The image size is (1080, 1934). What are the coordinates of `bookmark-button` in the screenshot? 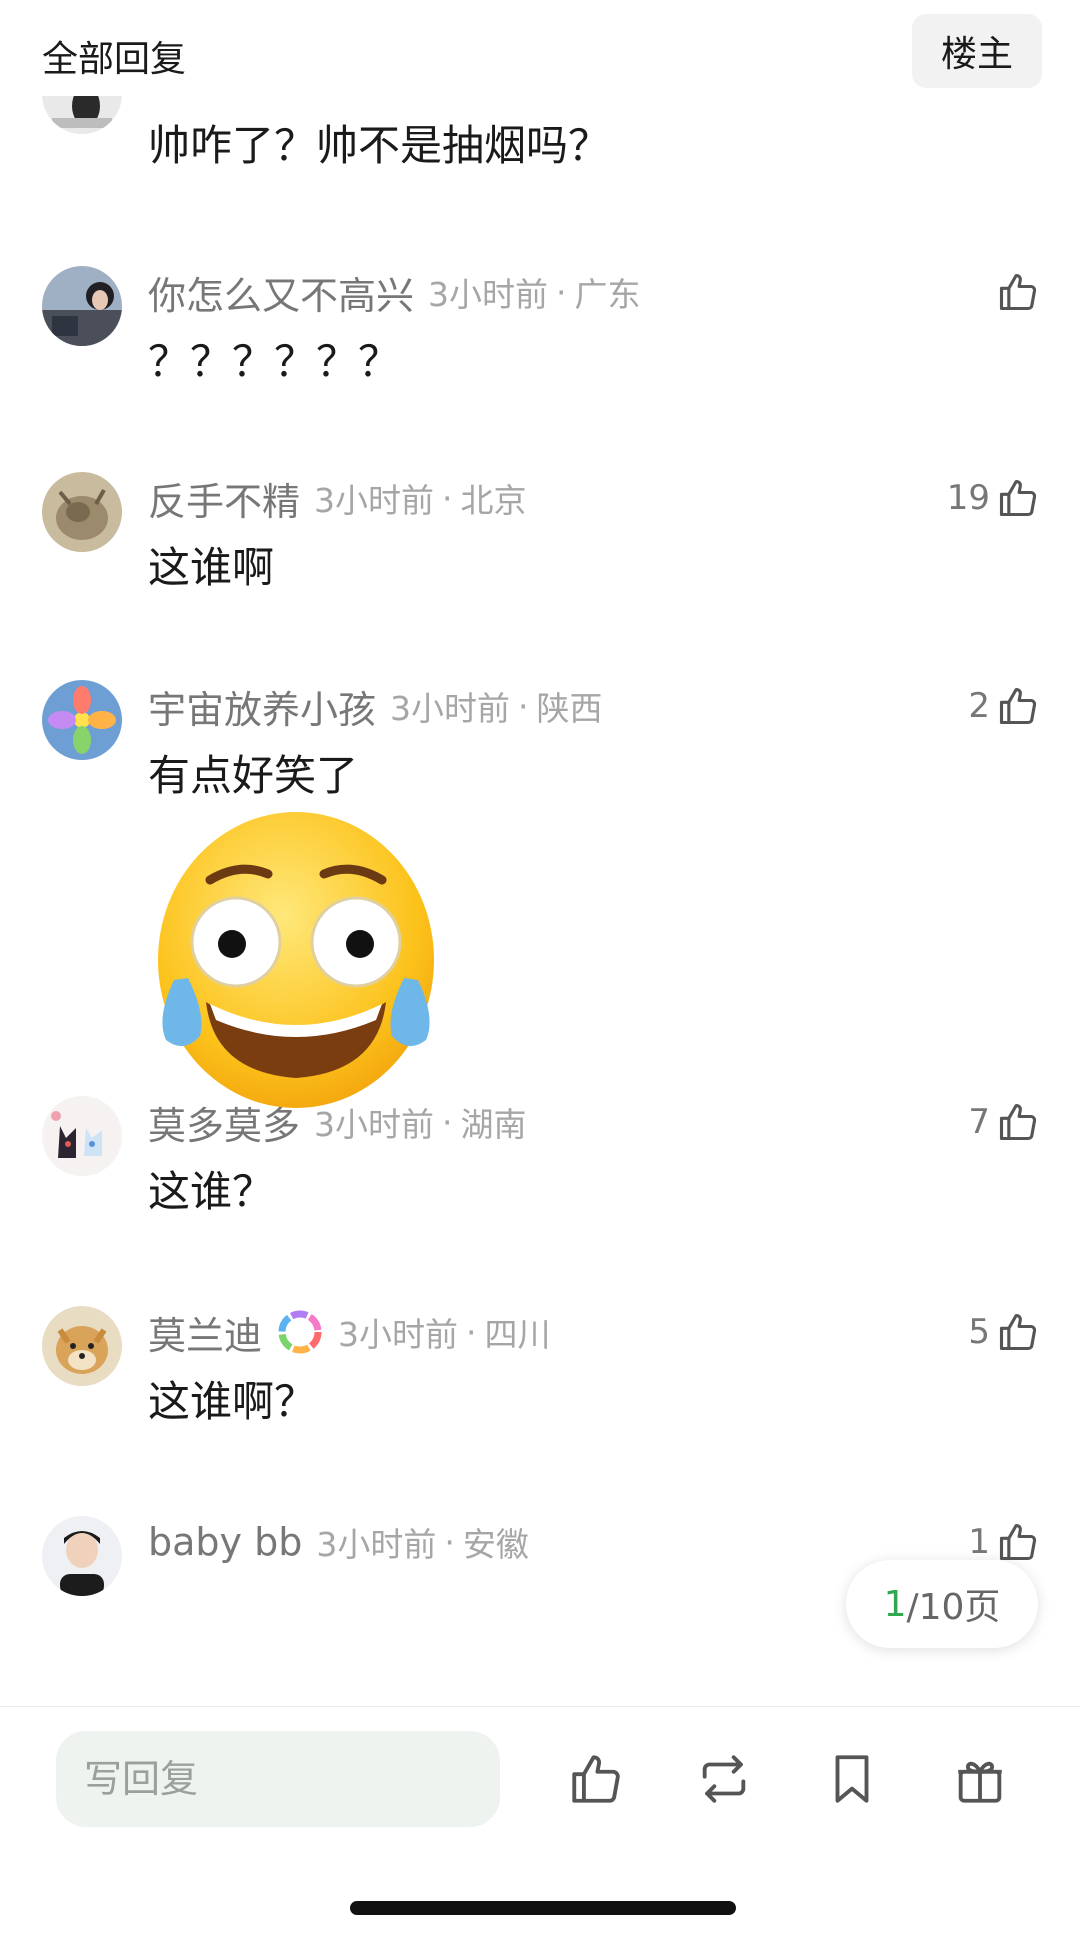 It's located at (852, 1779).